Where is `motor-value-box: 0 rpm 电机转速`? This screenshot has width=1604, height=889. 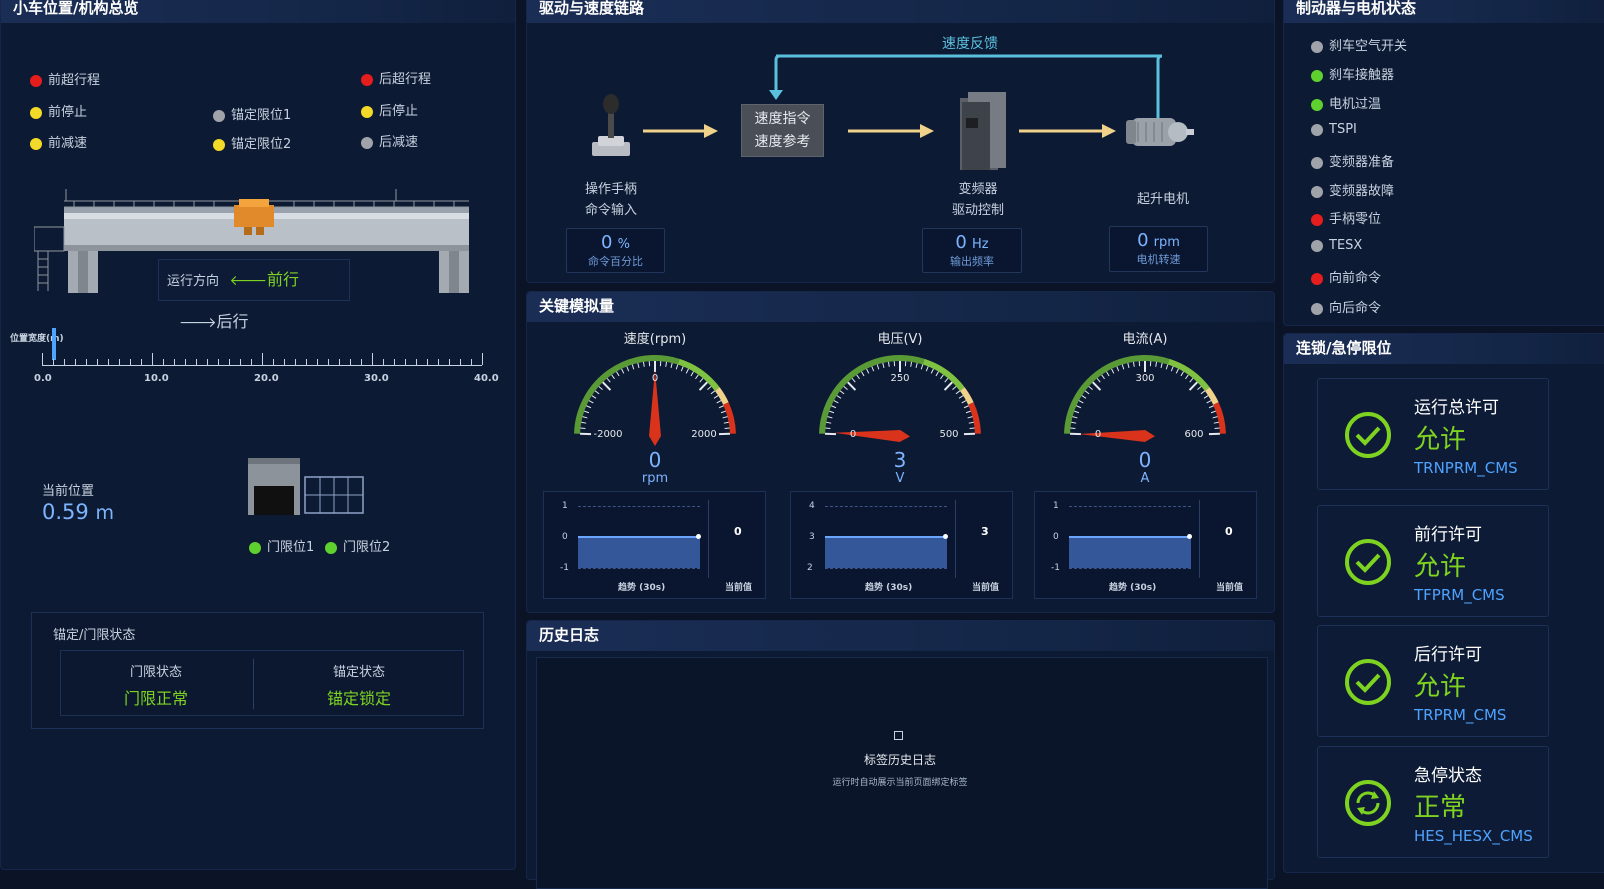
motor-value-box: 0 rpm 电机转速 is located at coordinates (1158, 249).